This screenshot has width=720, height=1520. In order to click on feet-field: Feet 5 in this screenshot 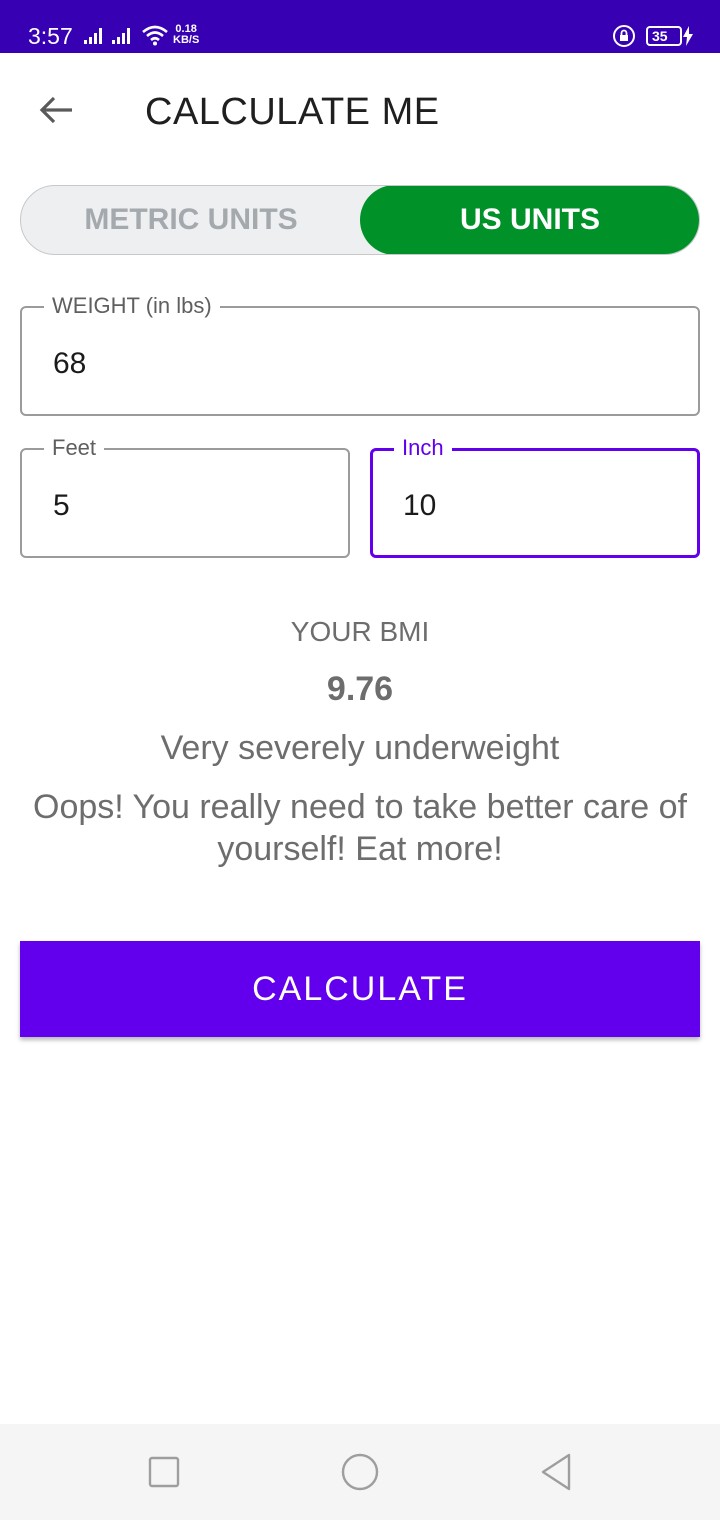, I will do `click(185, 496)`.